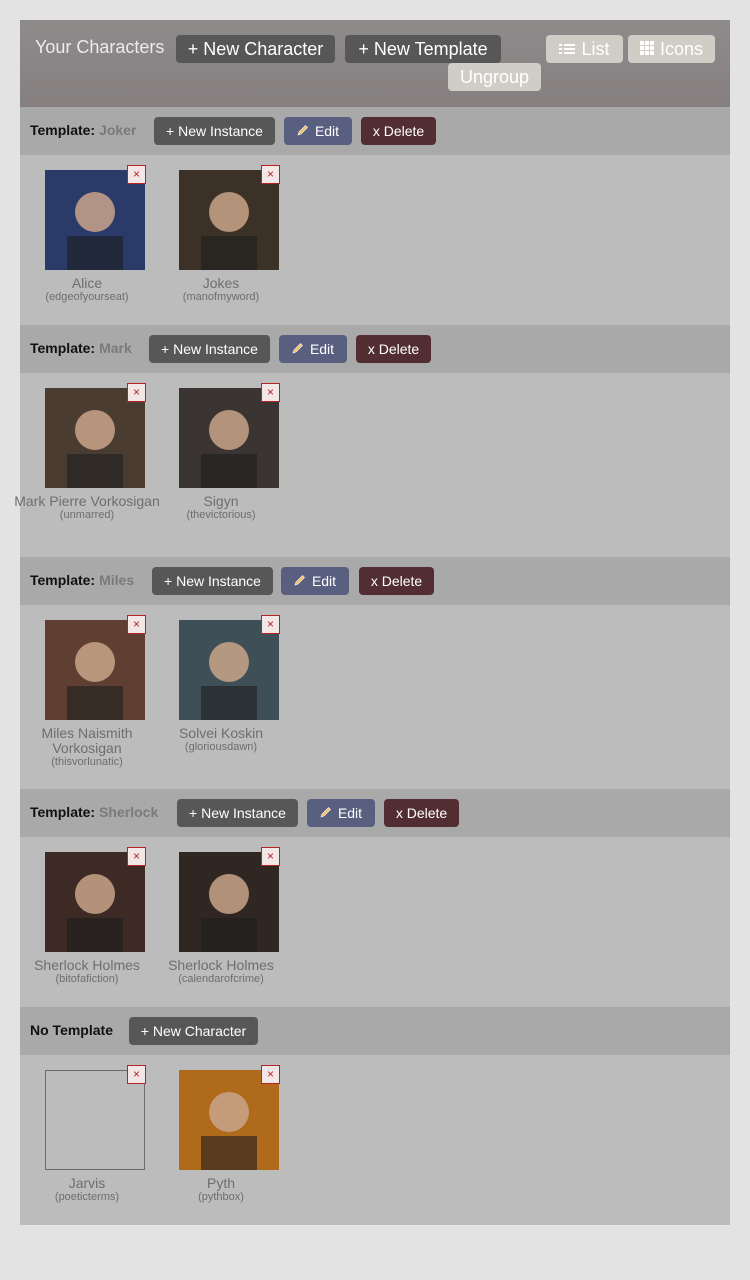  I want to click on template-title: Template: Sherlock, so click(94, 812).